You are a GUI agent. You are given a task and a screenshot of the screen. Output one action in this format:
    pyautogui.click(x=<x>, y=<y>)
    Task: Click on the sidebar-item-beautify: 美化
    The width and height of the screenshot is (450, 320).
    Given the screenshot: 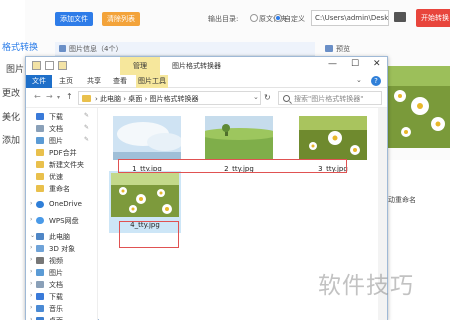 What is the action you would take?
    pyautogui.click(x=11, y=116)
    